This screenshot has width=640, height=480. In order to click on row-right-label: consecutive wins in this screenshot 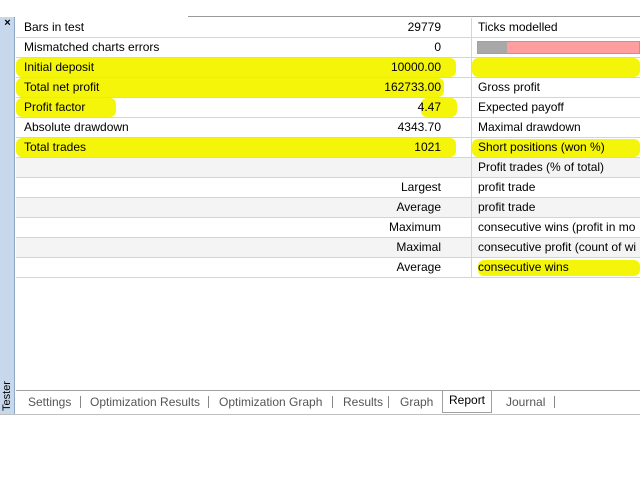, I will do `click(523, 267)`.